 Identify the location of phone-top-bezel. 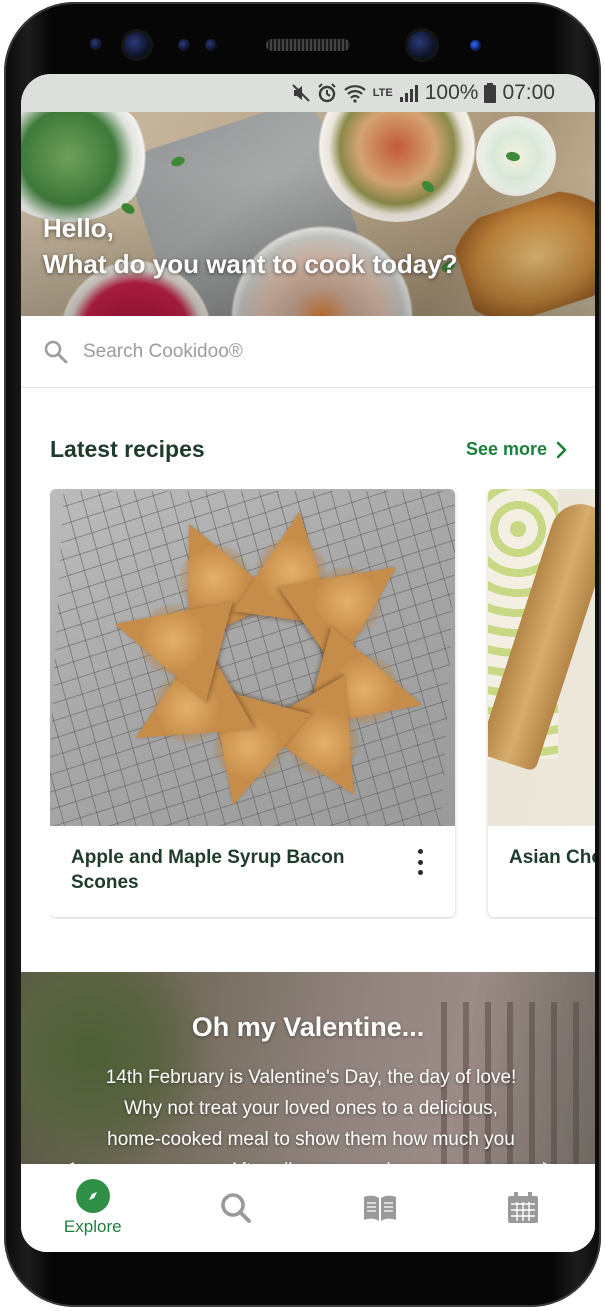
(302, 39).